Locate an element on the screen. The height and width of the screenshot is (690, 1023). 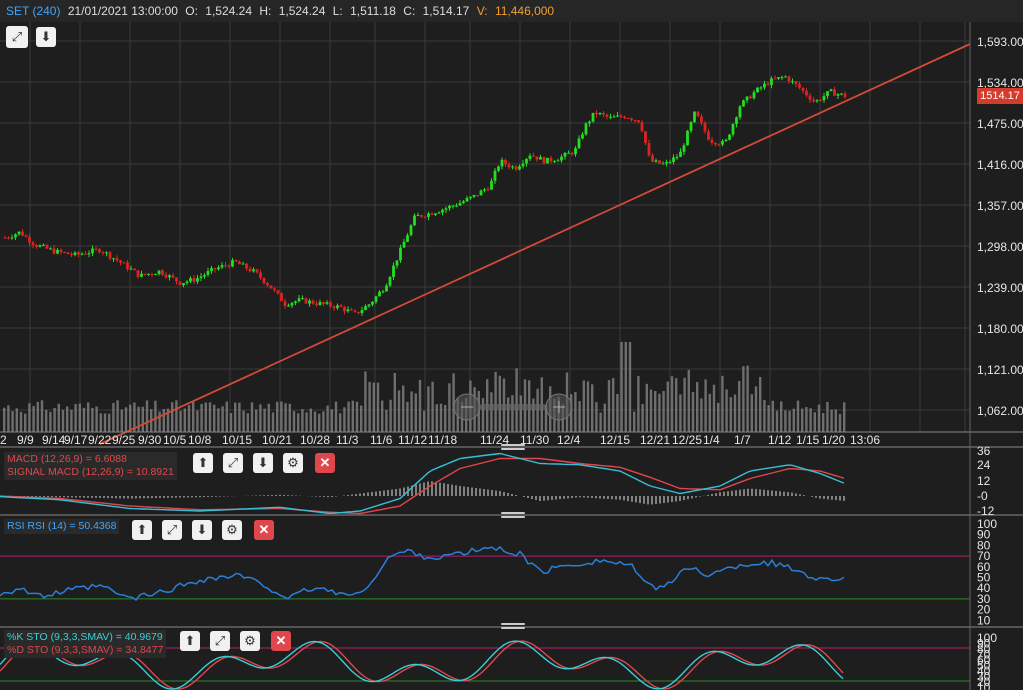
date-tick-label: 9/25 is located at coordinates (124, 440).